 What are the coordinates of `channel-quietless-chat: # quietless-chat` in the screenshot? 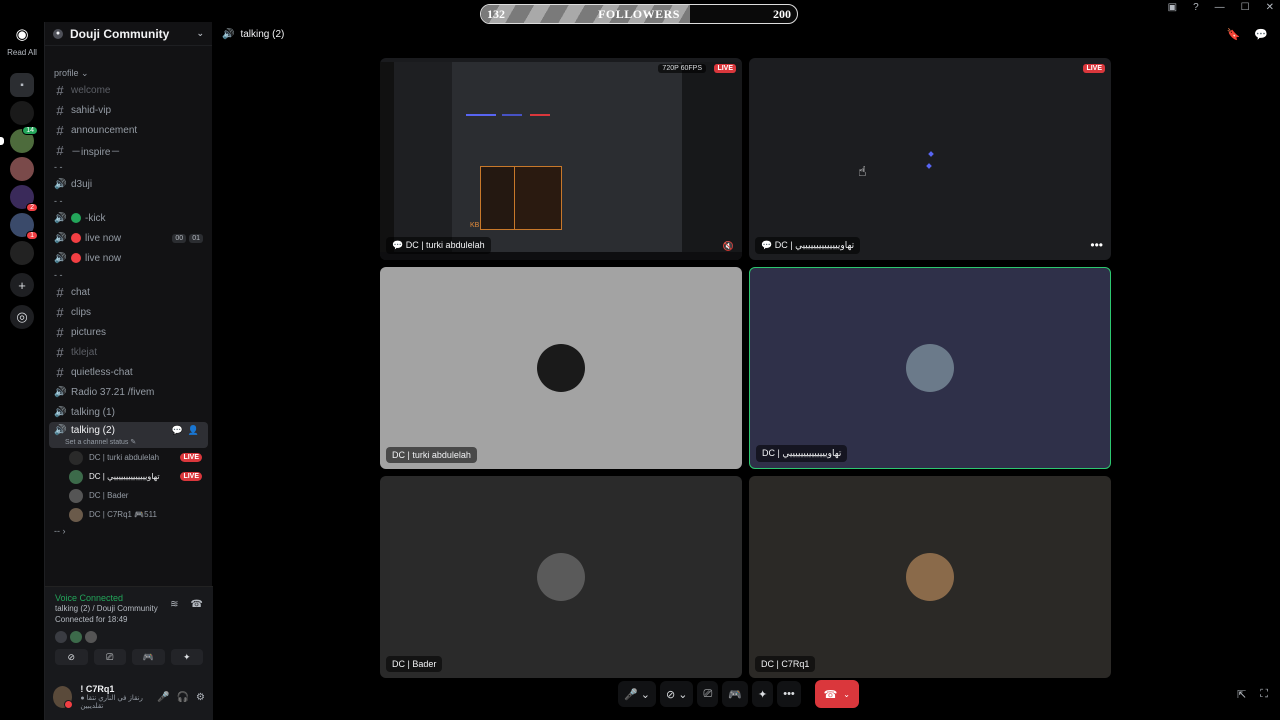 It's located at (128, 372).